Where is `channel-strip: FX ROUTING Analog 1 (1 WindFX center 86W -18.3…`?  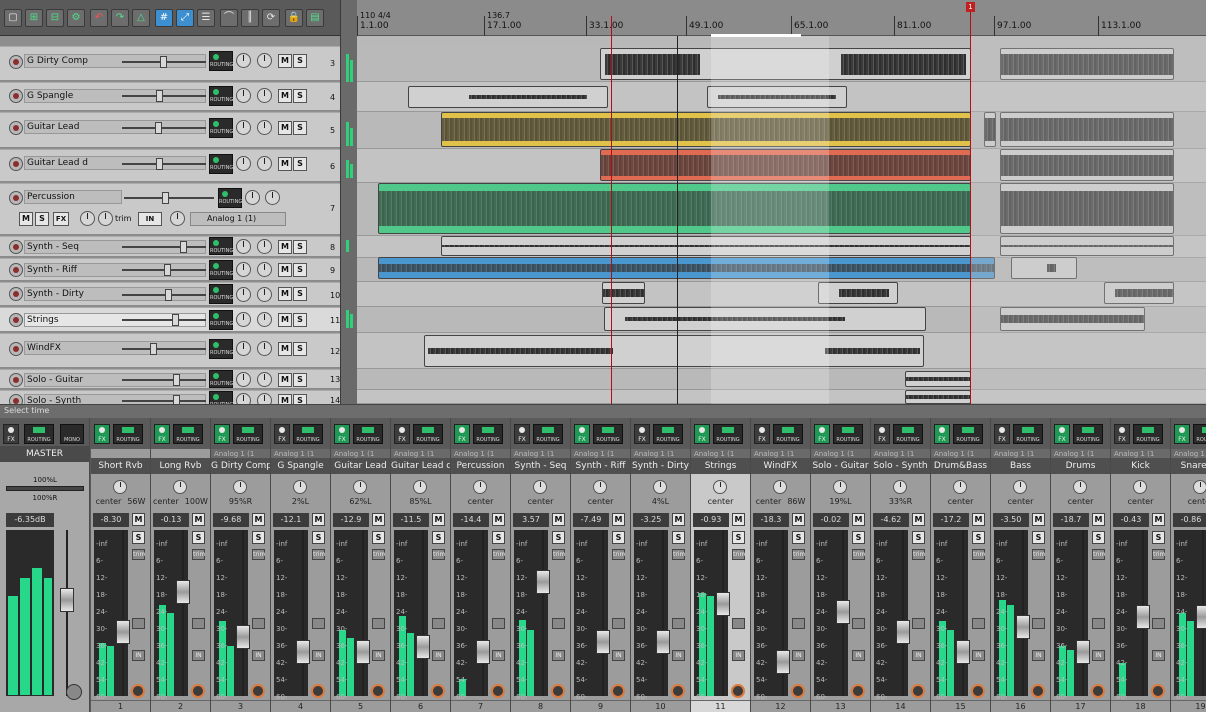 channel-strip: FX ROUTING Analog 1 (1 WindFX center 86W -18.3… is located at coordinates (781, 565).